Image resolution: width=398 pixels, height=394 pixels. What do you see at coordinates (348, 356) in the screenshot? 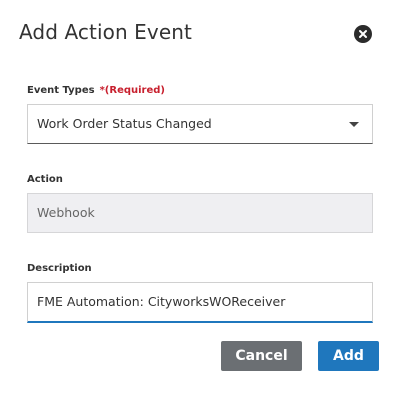
I see `add-button: Add` at bounding box center [348, 356].